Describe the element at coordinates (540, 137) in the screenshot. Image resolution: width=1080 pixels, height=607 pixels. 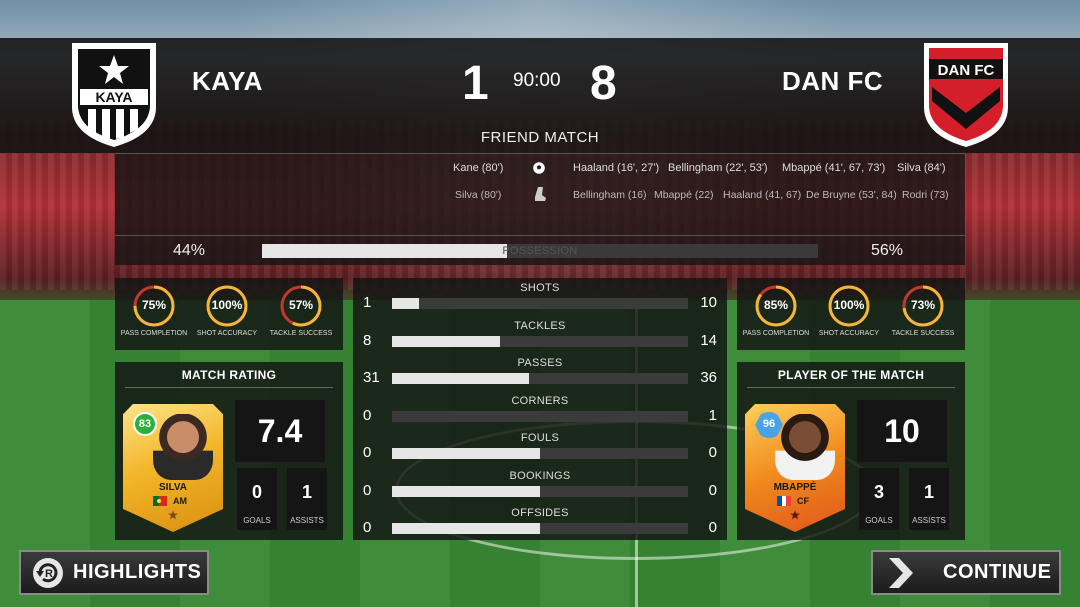
I see `match-type: FRIEND MATCH` at that location.